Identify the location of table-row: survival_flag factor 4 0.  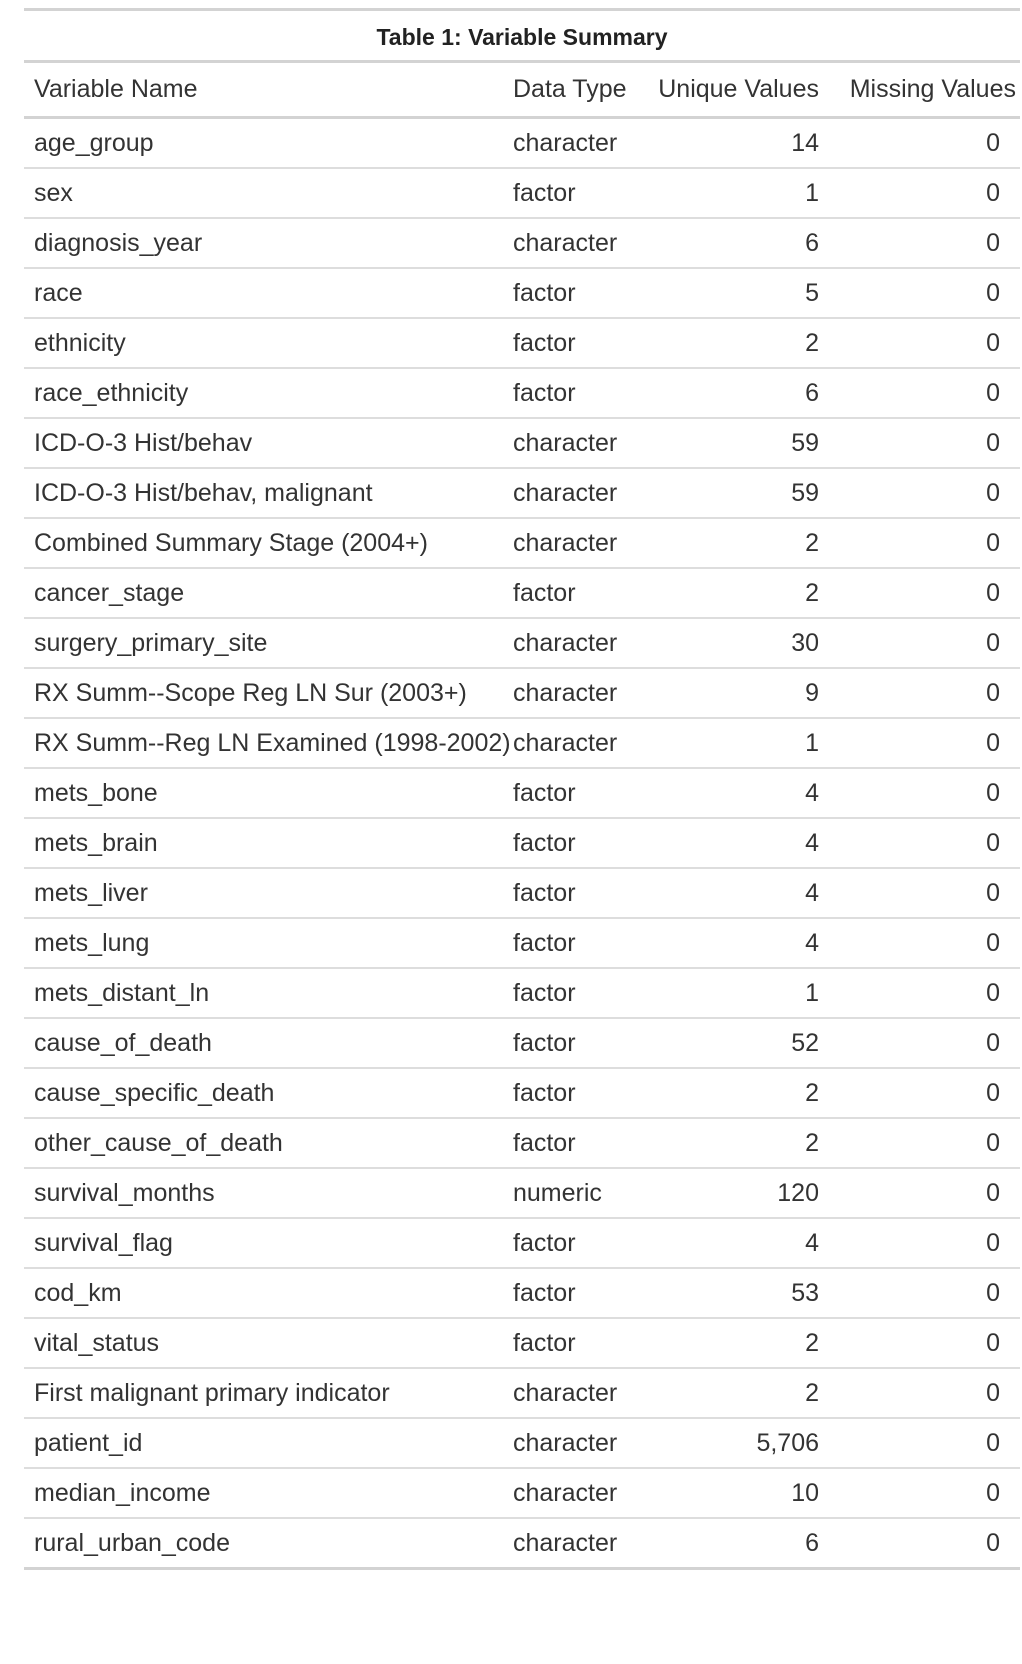
(522, 1243).